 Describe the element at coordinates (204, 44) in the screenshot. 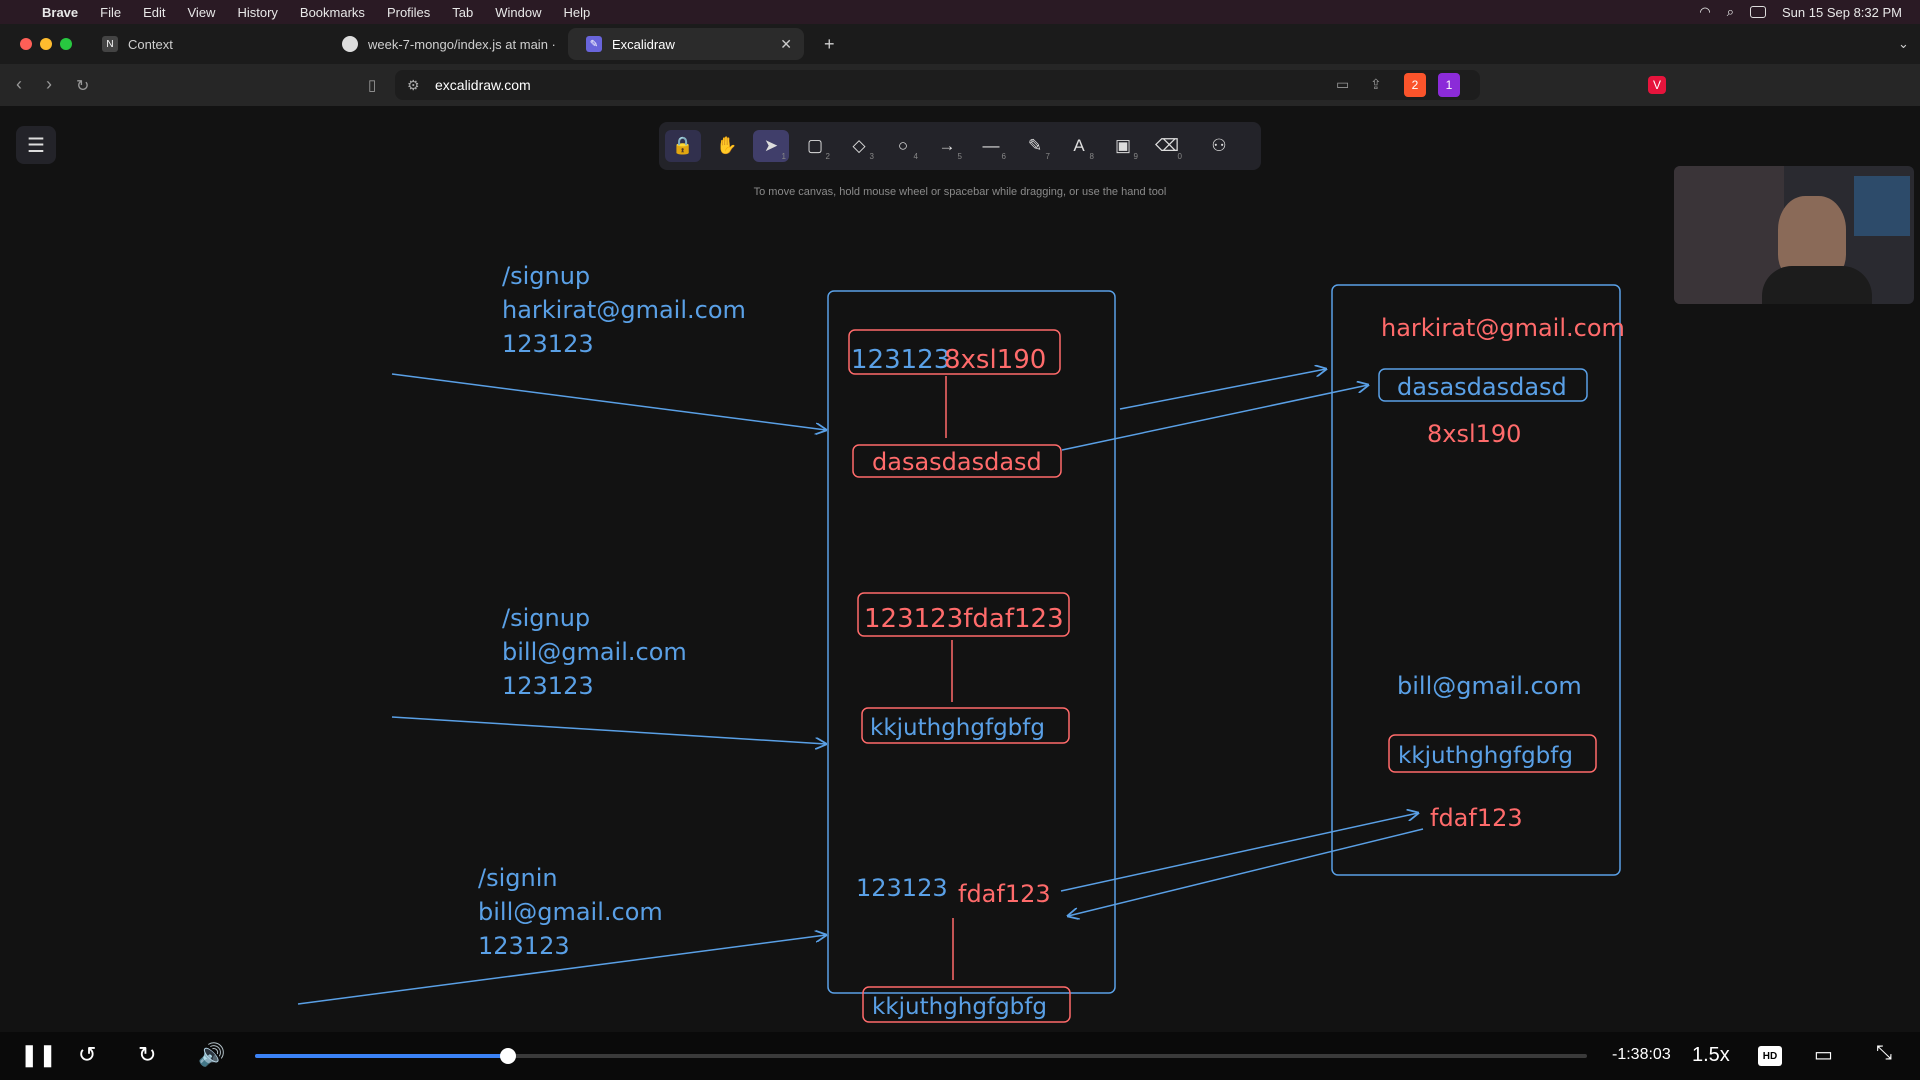

I see `tab-context: N Context` at that location.